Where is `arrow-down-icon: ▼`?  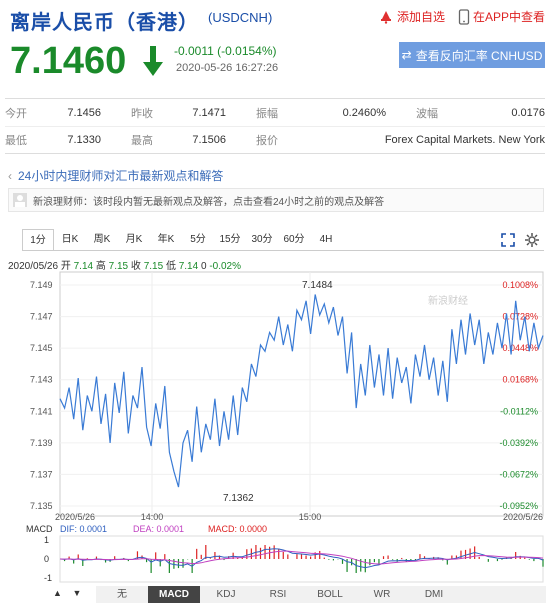
arrow-down-icon: ▼ is located at coordinates (76, 593).